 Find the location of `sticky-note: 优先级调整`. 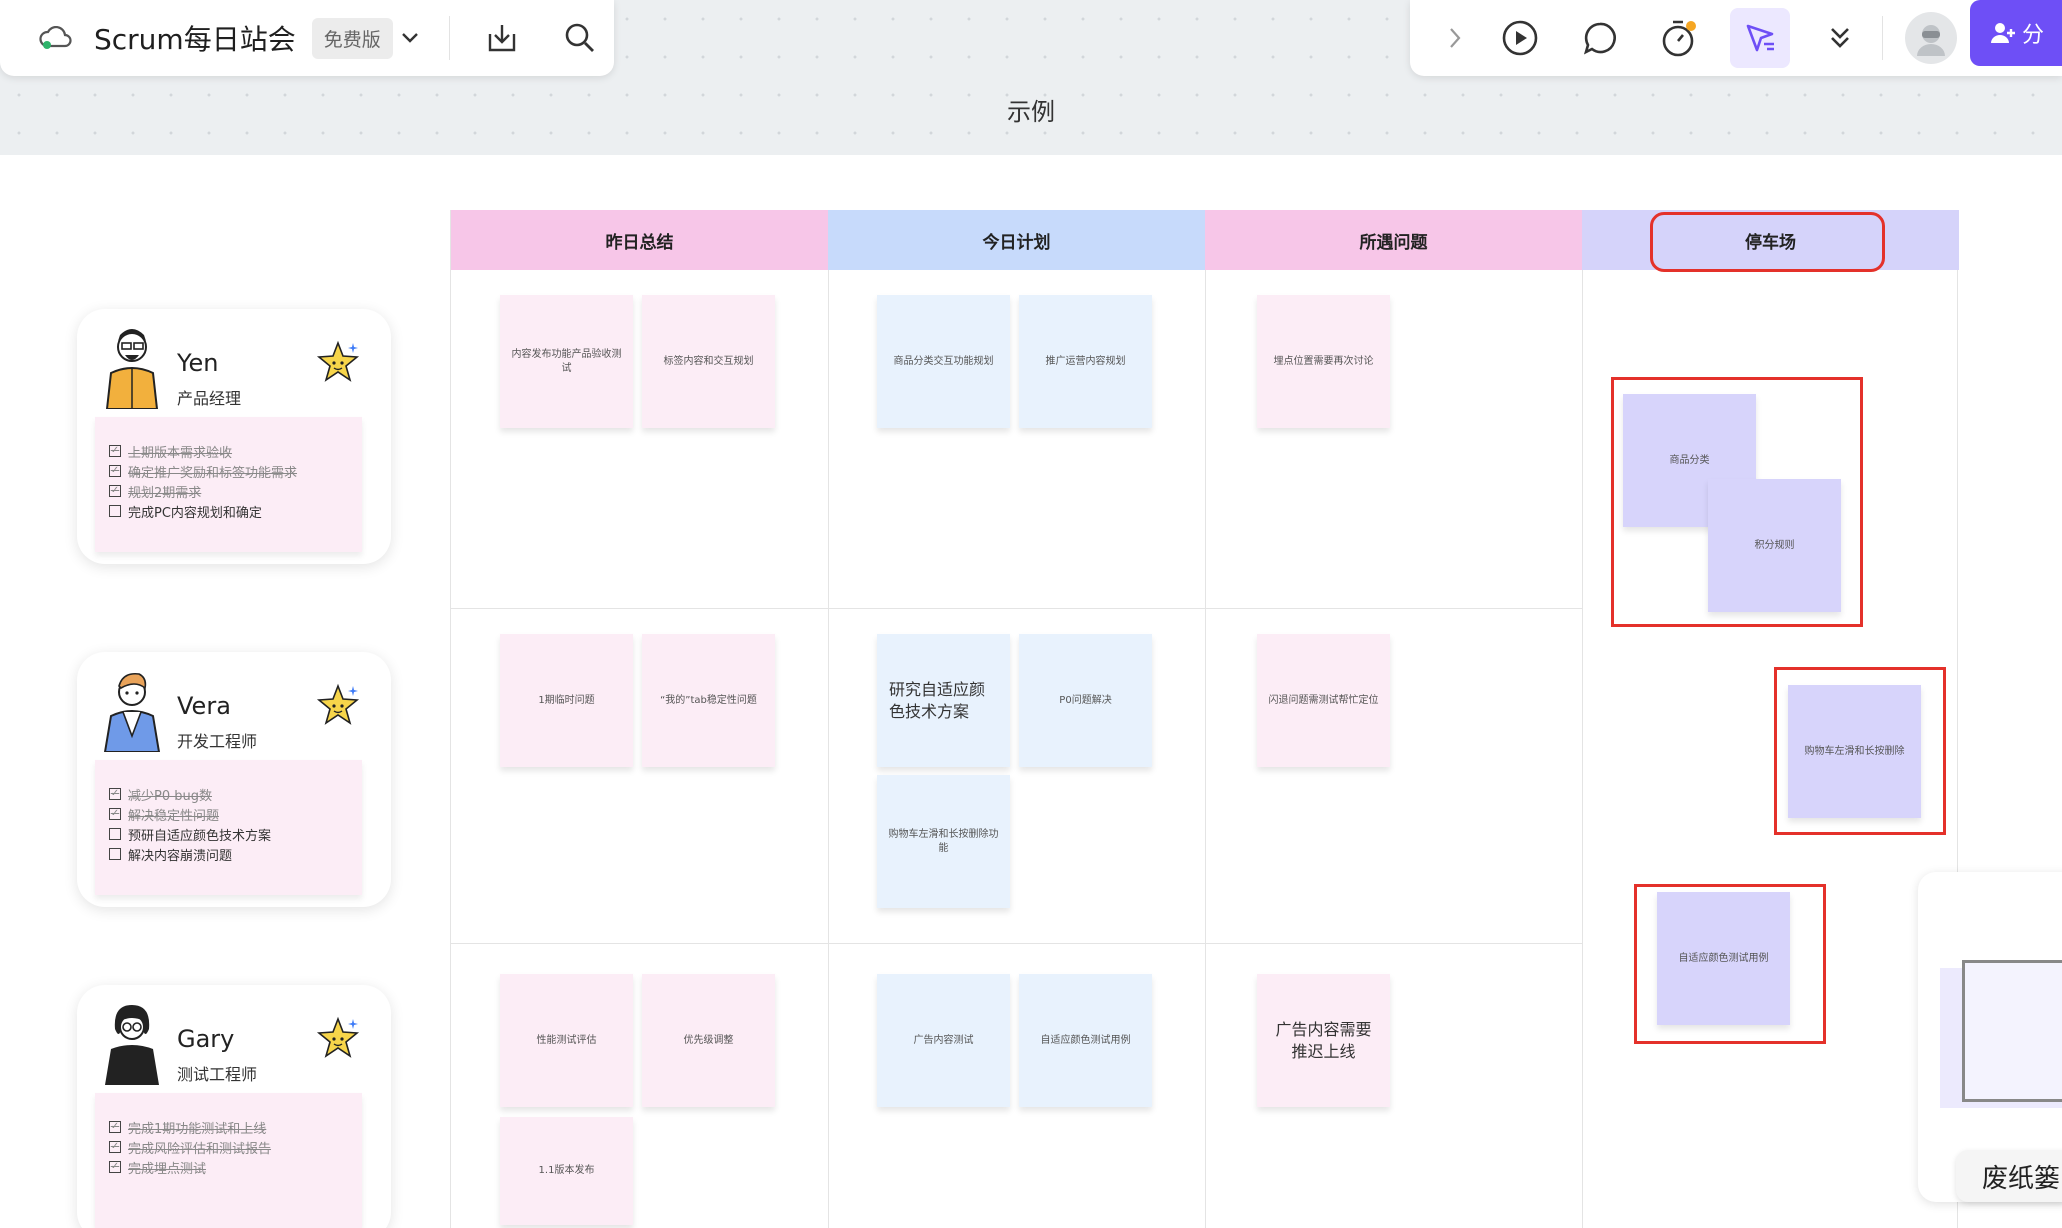

sticky-note: 优先级调整 is located at coordinates (708, 1040).